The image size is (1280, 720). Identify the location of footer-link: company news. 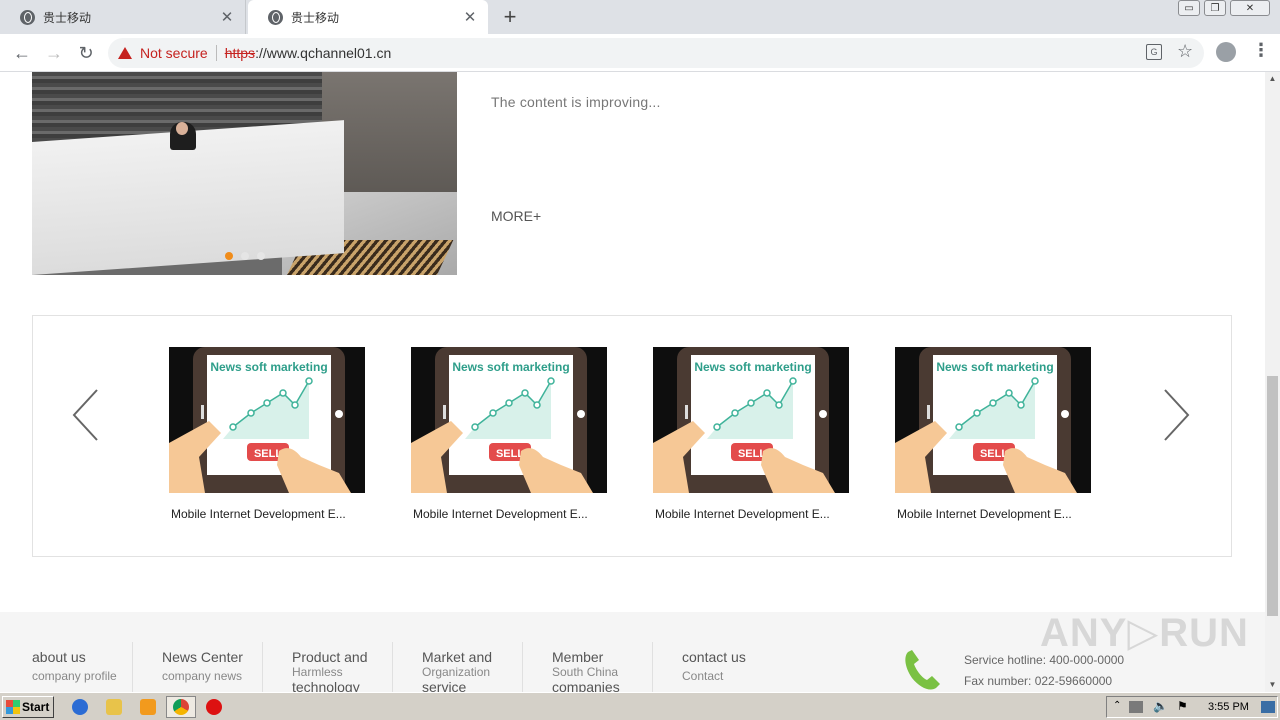
(202, 676).